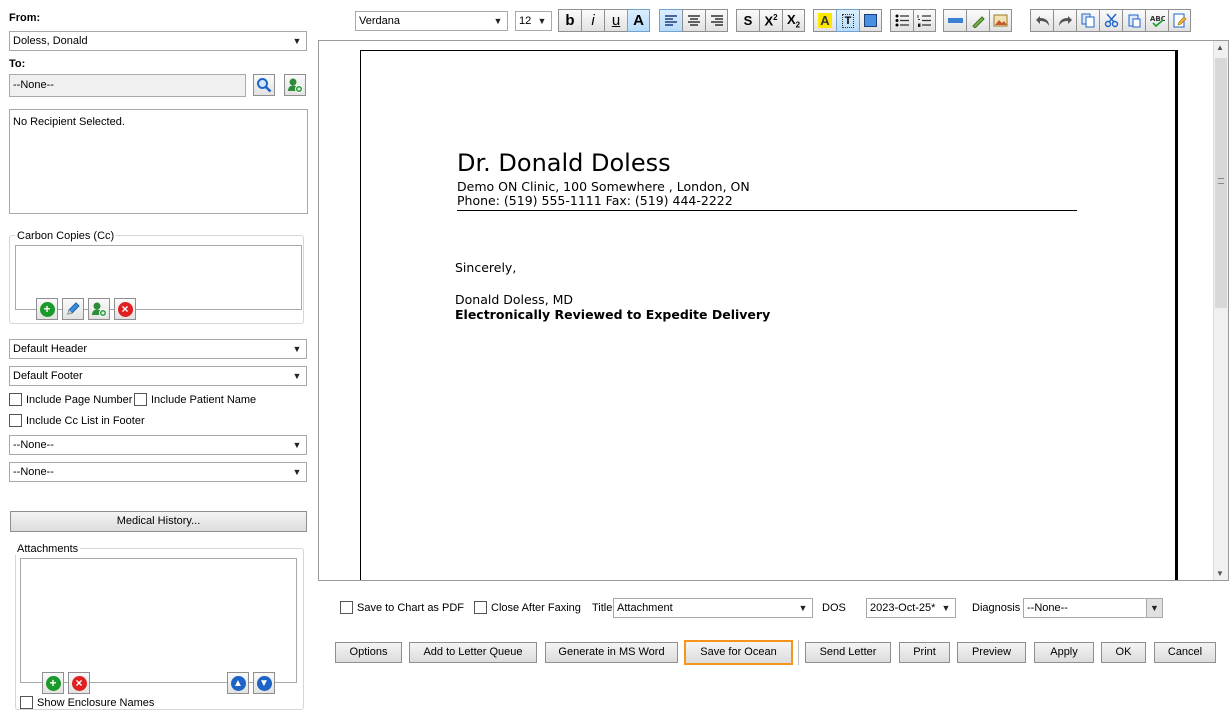 This screenshot has height=724, width=1229. What do you see at coordinates (48, 549) in the screenshot?
I see `attachments-legend: Attachments` at bounding box center [48, 549].